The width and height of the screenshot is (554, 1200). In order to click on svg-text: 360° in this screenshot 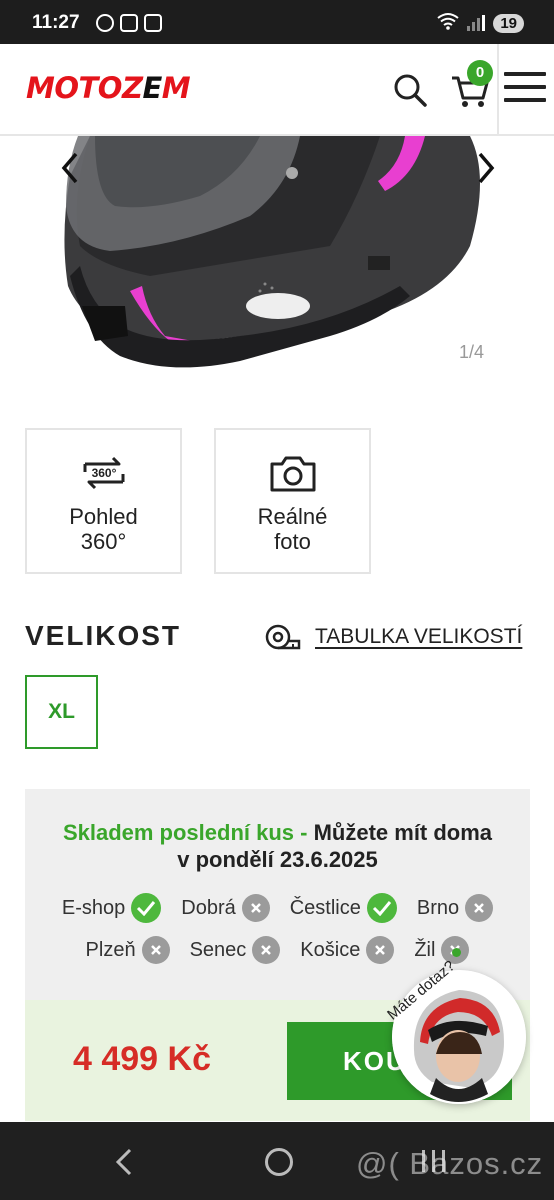, I will do `click(103, 473)`.